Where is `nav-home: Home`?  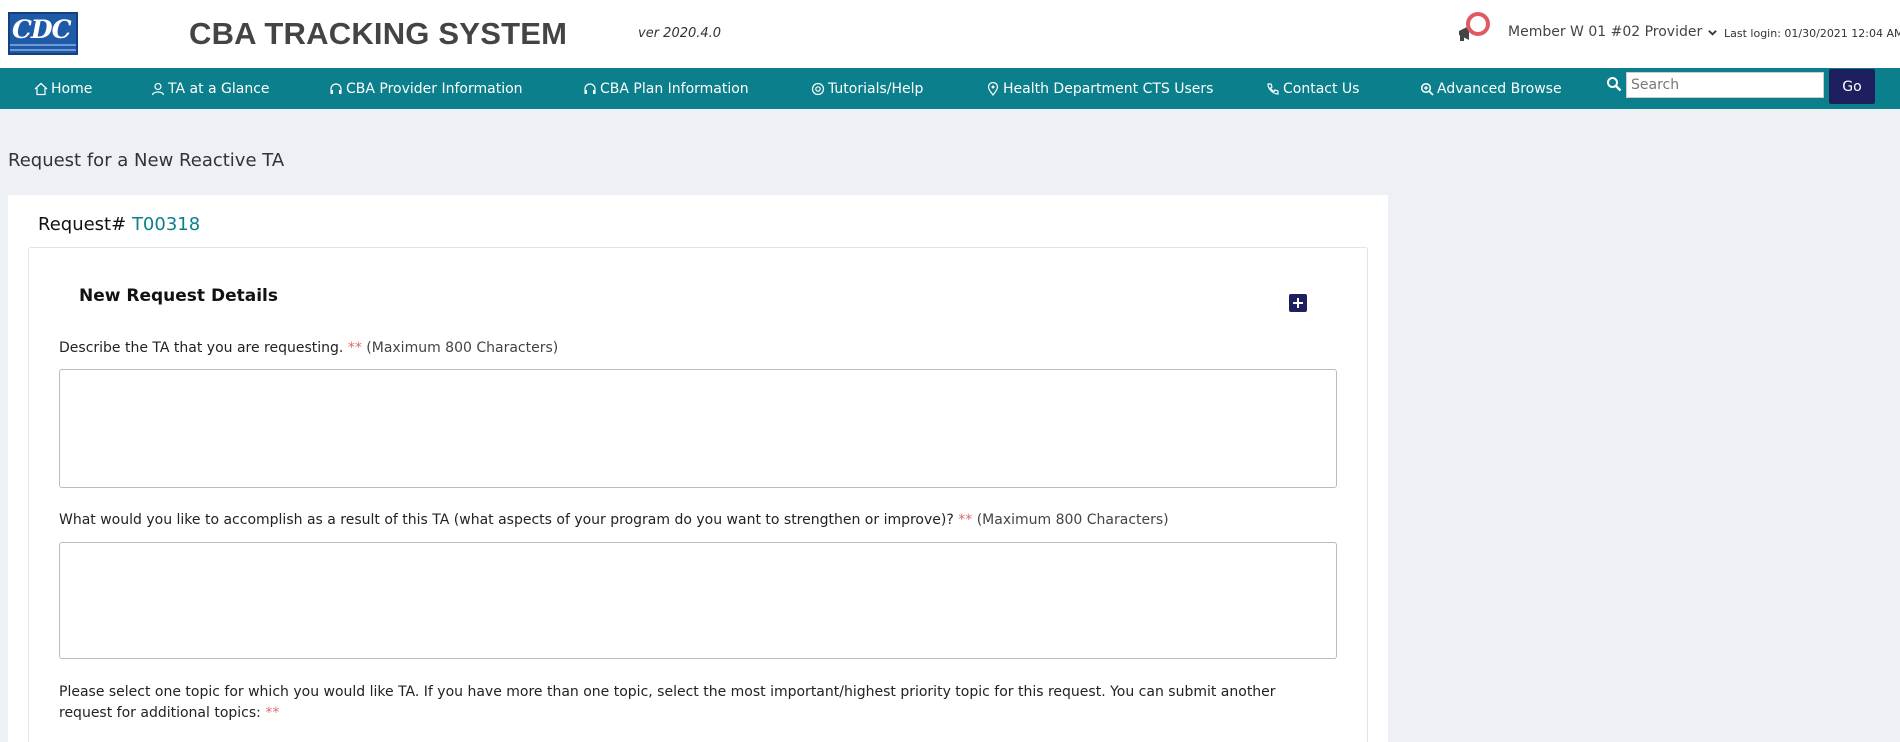
nav-home: Home is located at coordinates (63, 88).